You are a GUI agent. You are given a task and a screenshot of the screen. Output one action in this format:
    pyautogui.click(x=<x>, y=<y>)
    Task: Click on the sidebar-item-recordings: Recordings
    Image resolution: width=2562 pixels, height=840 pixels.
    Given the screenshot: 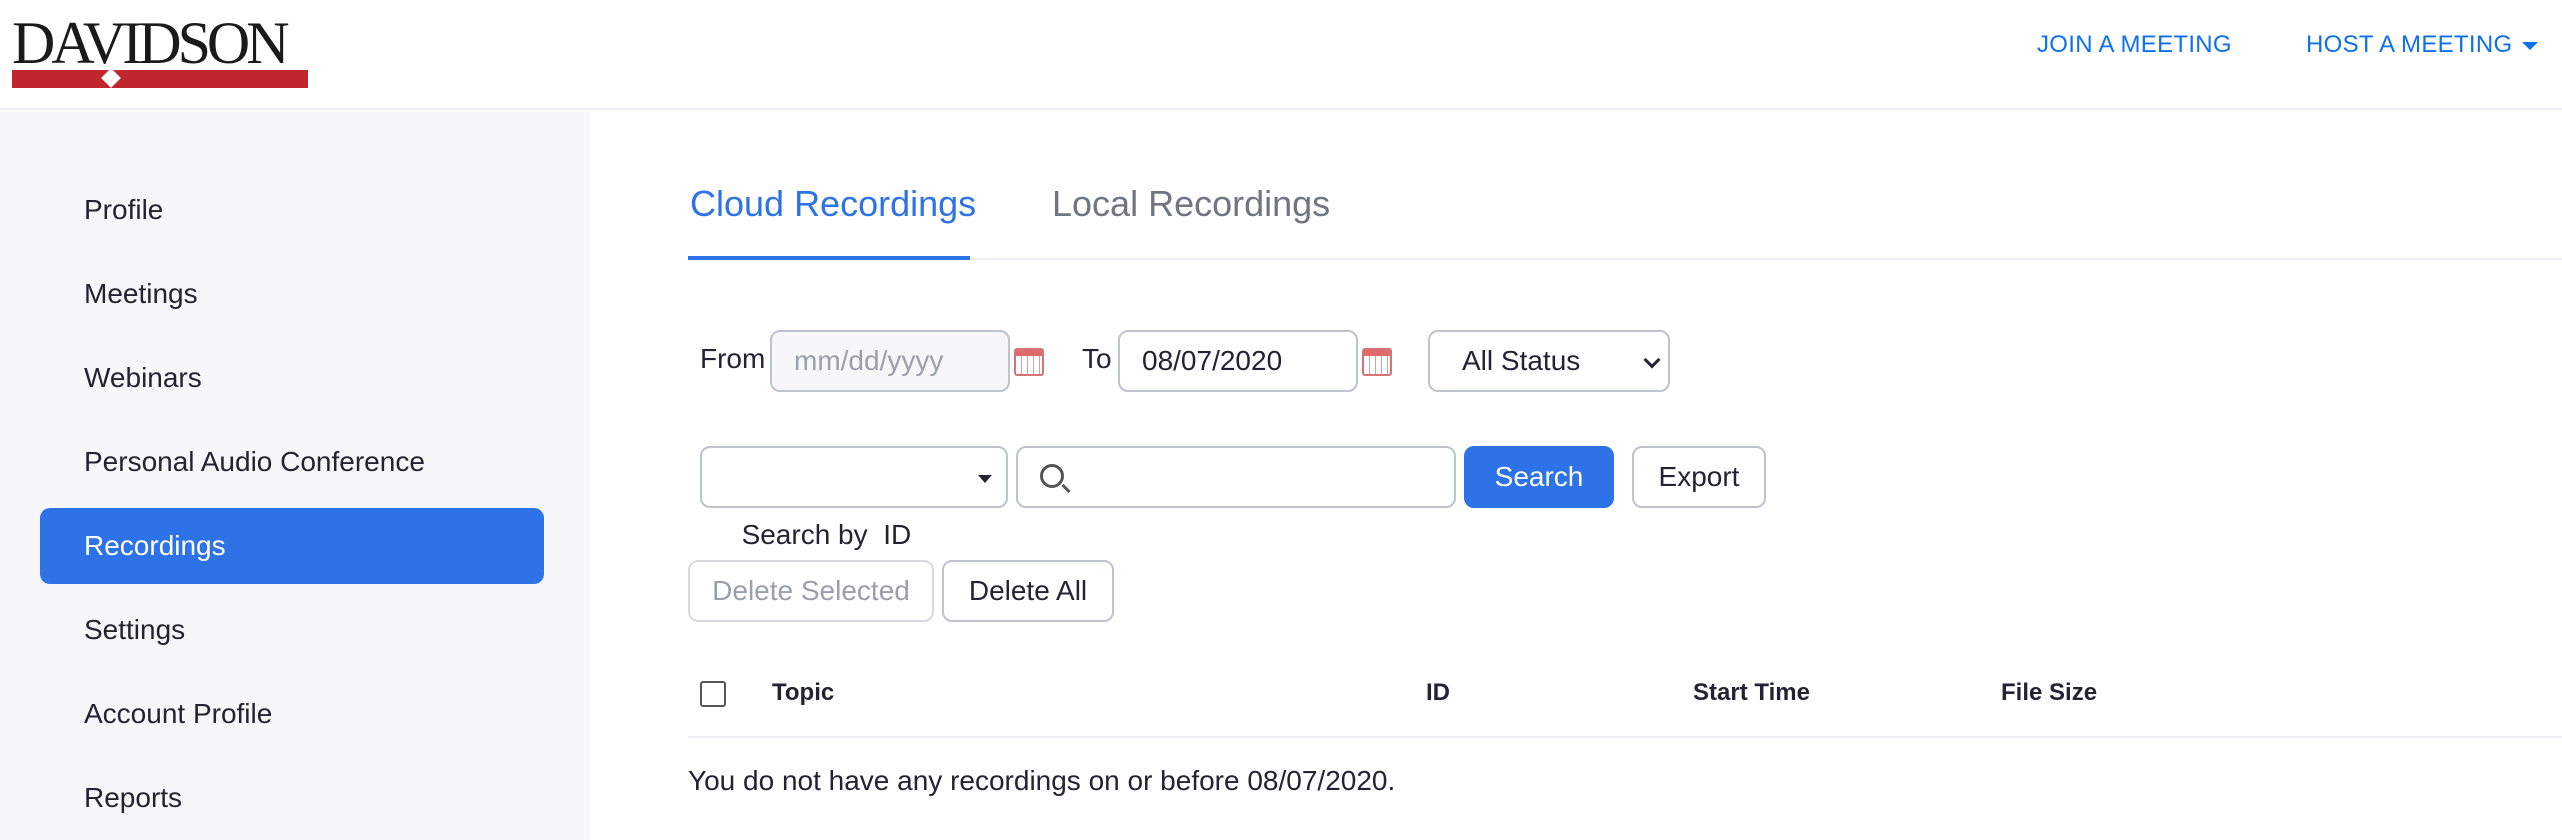 What is the action you would take?
    pyautogui.click(x=292, y=546)
    